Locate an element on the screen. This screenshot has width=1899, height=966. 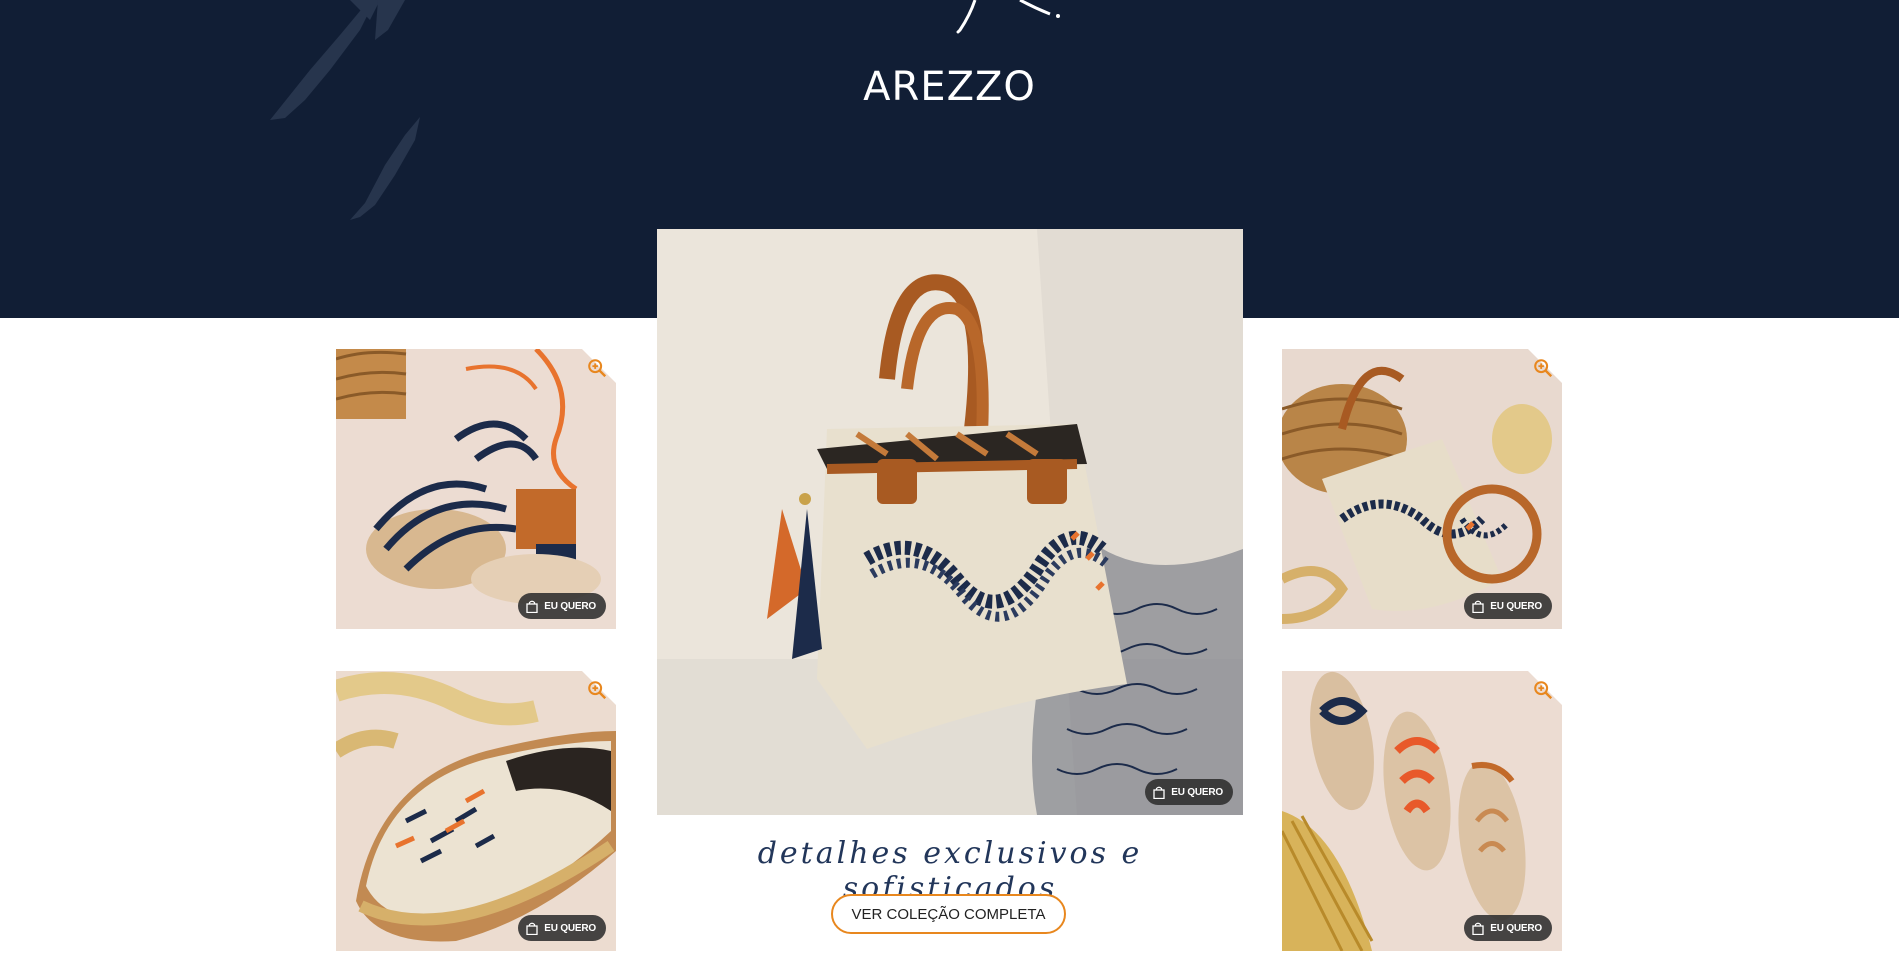
product-card-flat-sandals: EU QUERO is located at coordinates (1422, 811).